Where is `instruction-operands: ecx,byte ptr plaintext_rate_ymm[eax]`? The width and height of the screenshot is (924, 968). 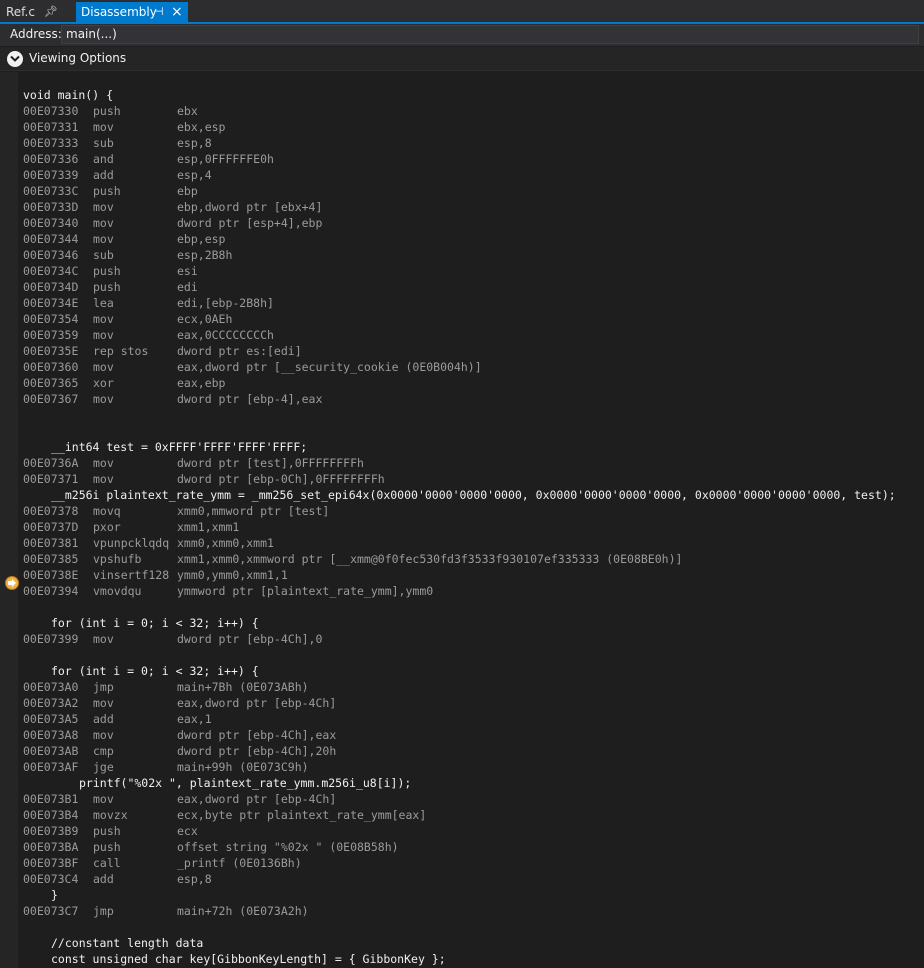
instruction-operands: ecx,byte ptr plaintext_rate_ymm[eax] is located at coordinates (302, 815).